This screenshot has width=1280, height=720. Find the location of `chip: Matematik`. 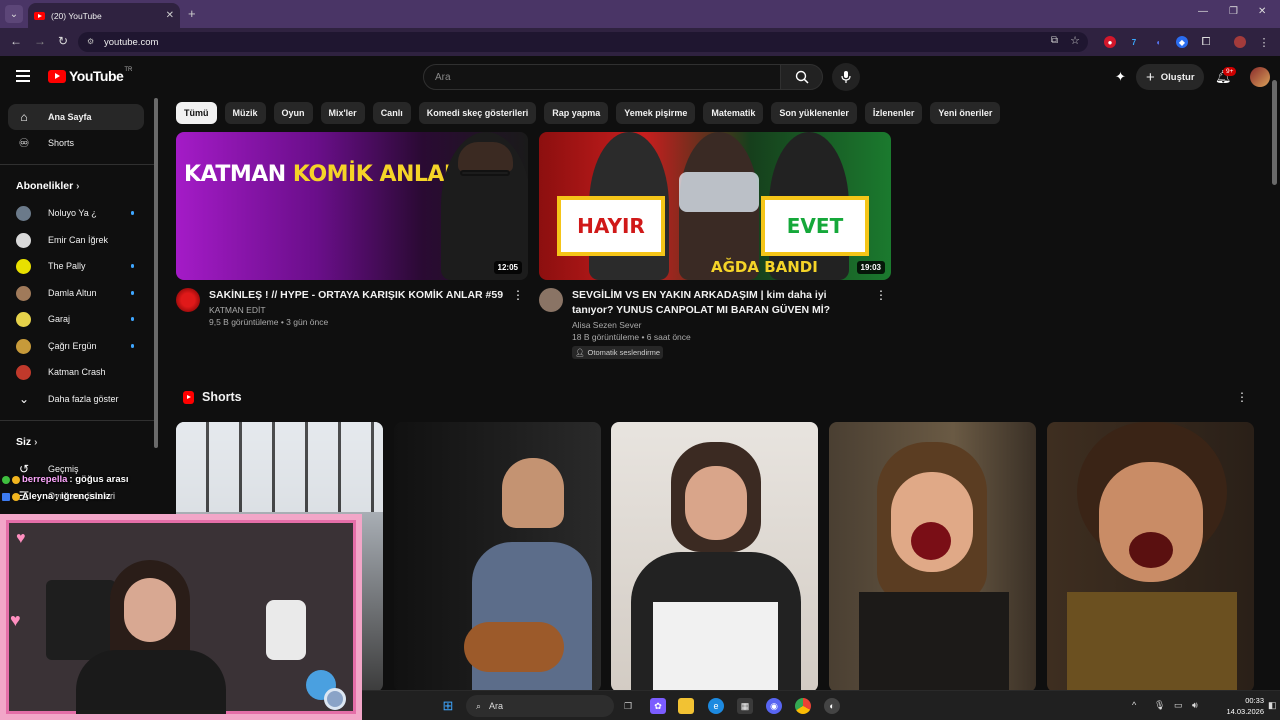

chip: Matematik is located at coordinates (733, 113).